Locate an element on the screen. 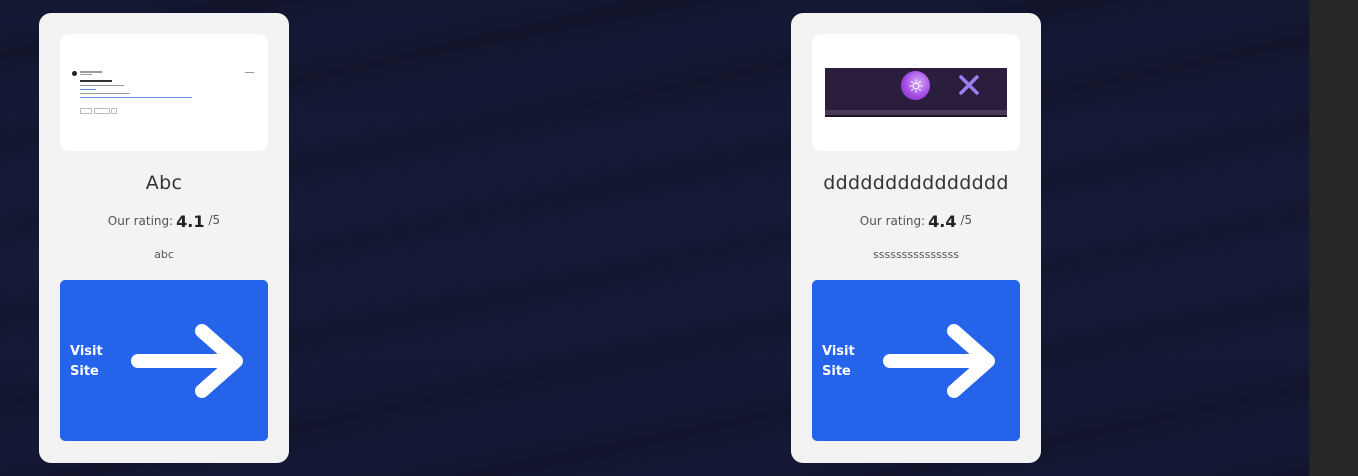  rating: Our rating: 4.4/5 is located at coordinates (916, 220).